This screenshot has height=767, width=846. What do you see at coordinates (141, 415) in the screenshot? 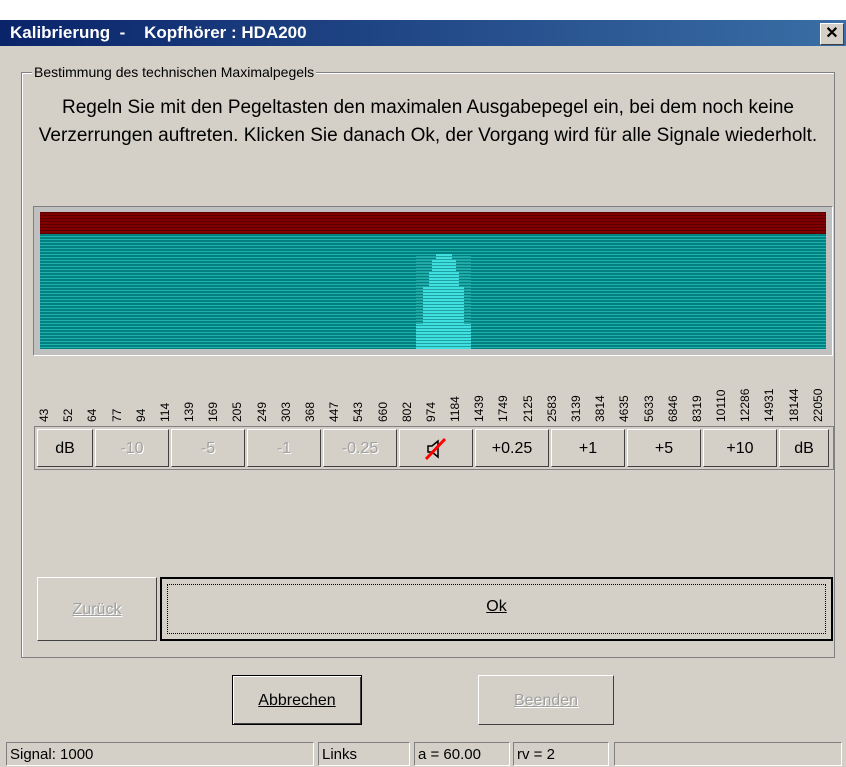
I see `frequency-label-text: 94` at bounding box center [141, 415].